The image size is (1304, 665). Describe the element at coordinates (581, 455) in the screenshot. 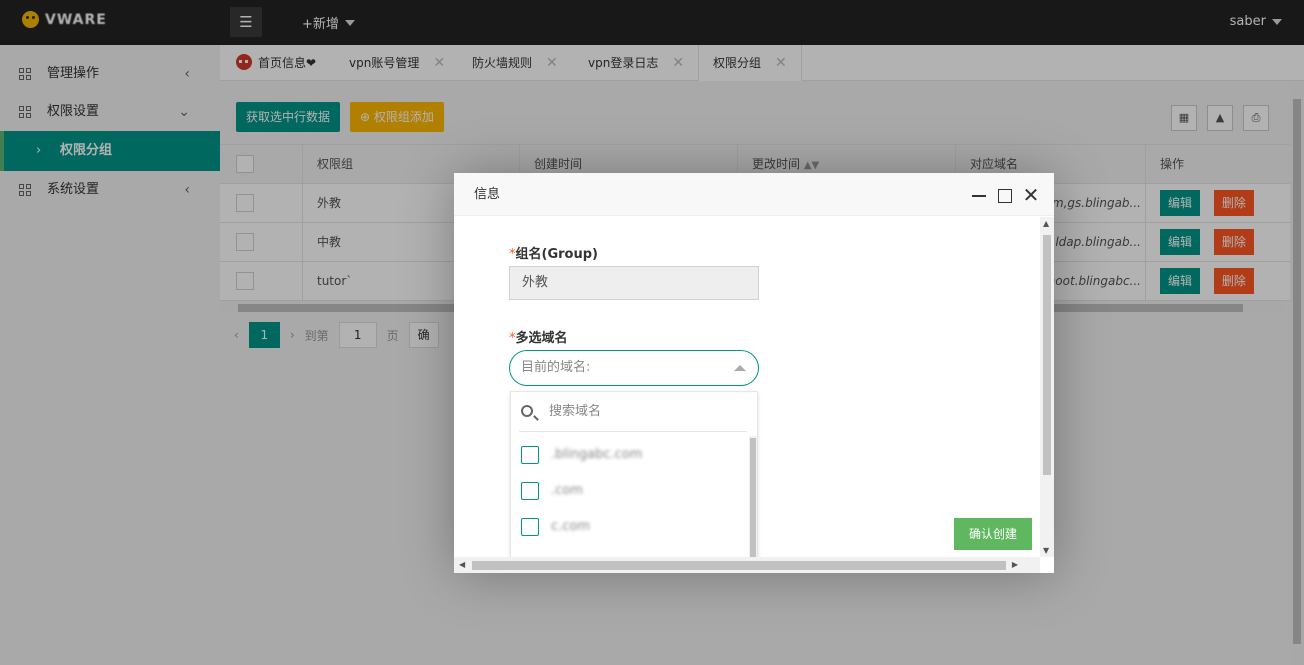

I see `domain-option: .blingabc.com` at that location.